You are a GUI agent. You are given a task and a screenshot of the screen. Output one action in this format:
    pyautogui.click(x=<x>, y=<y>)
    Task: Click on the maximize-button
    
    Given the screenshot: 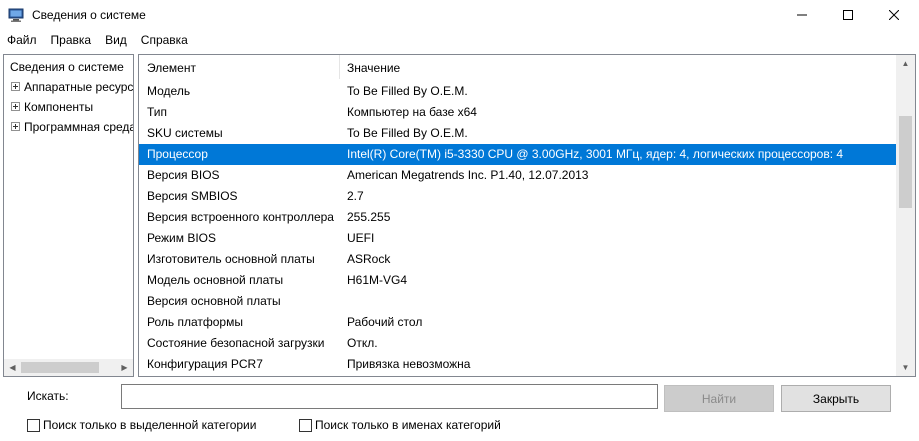 What is the action you would take?
    pyautogui.click(x=848, y=15)
    